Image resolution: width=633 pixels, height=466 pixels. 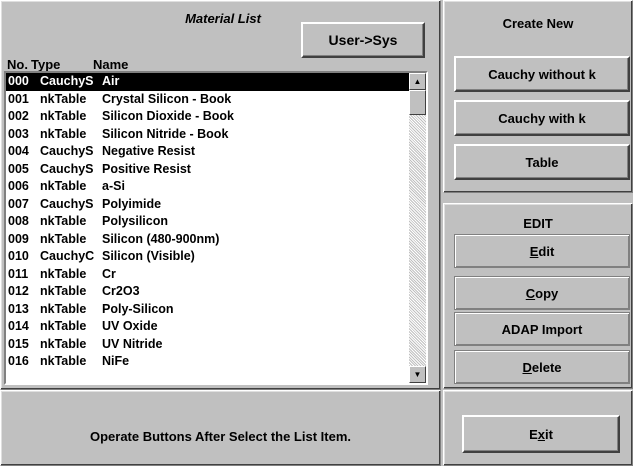 I want to click on list-item-no: 003, so click(x=18, y=133).